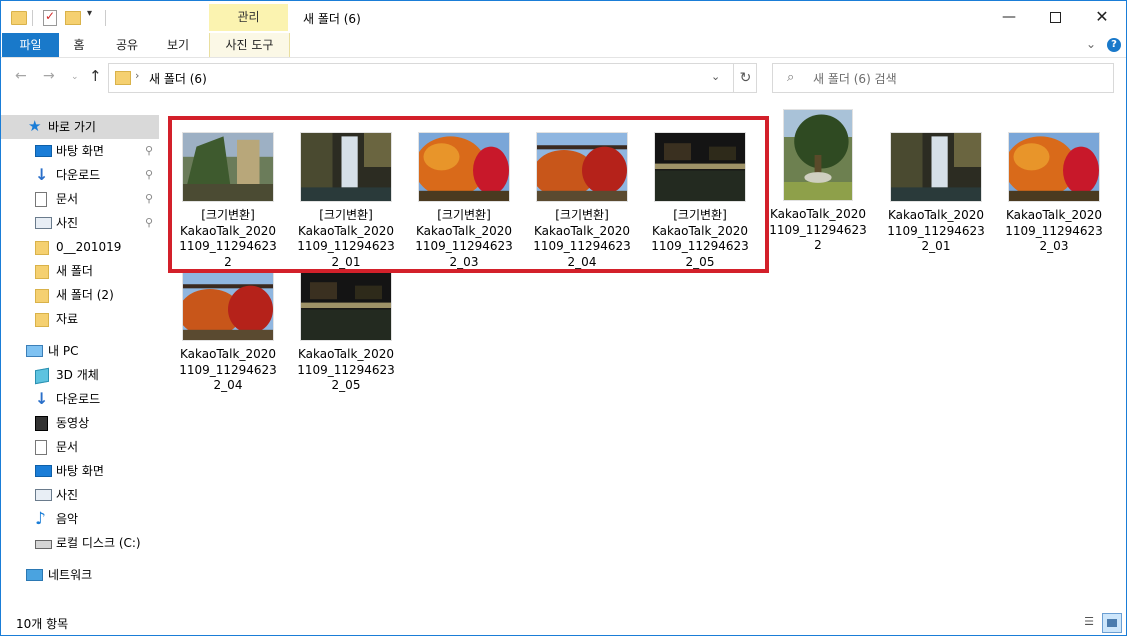  I want to click on large-icons-view-icon, so click(1112, 623).